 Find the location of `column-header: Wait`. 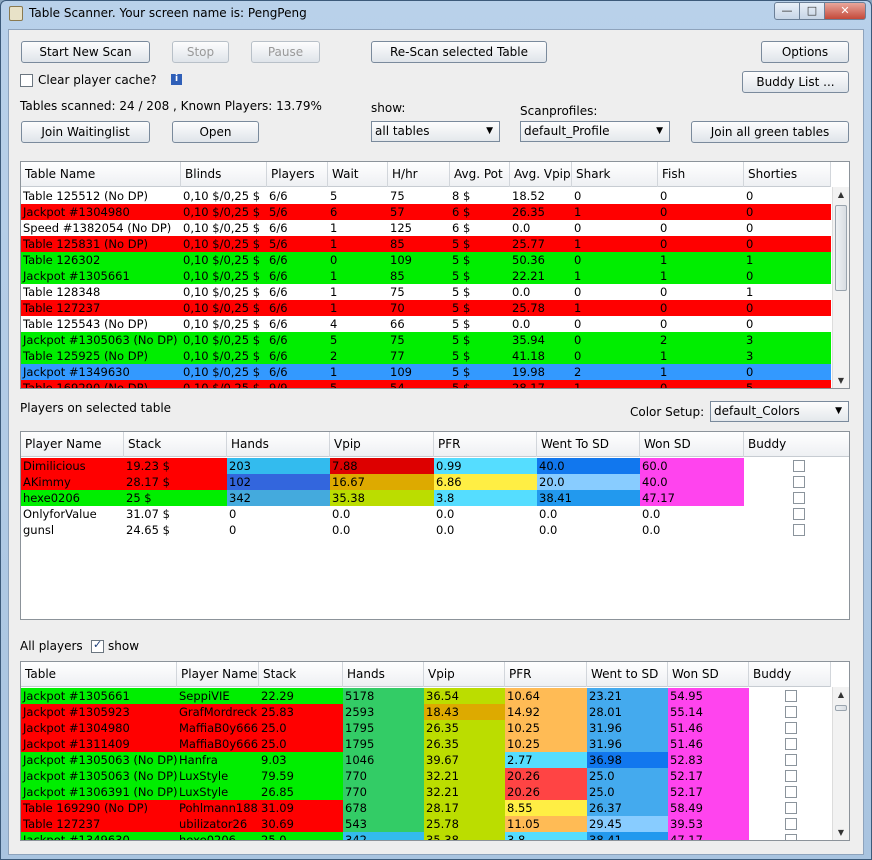

column-header: Wait is located at coordinates (358, 174).